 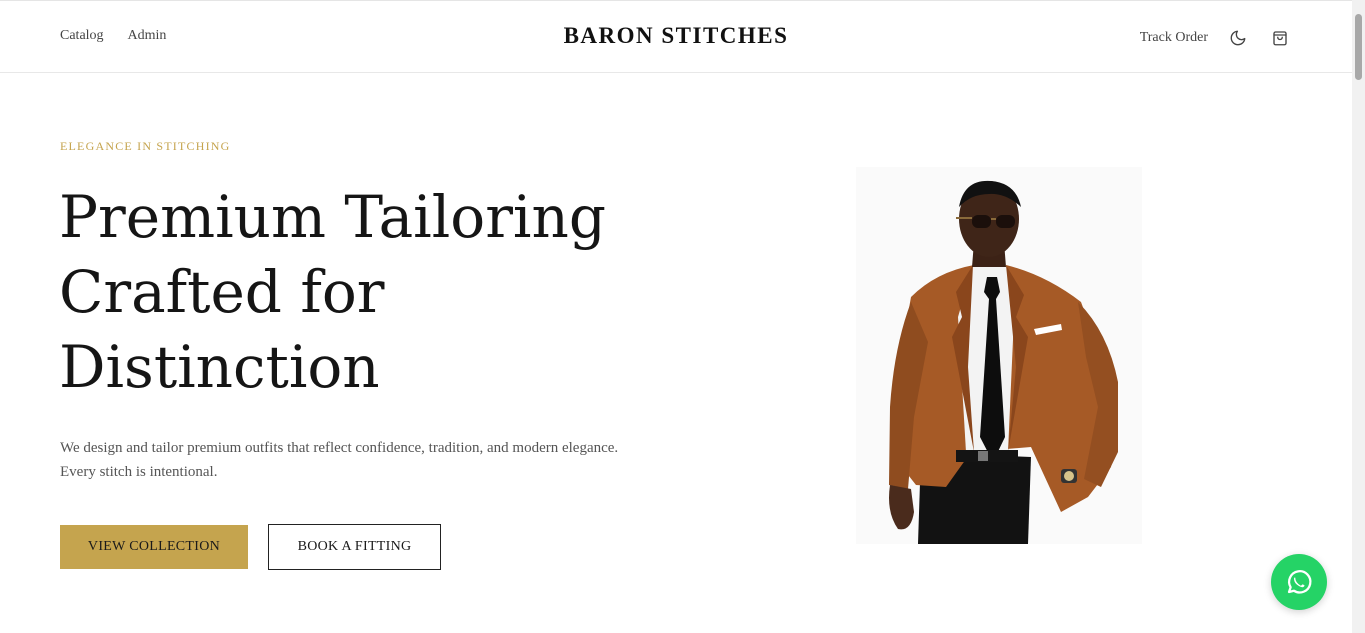 I want to click on vertical-scrollbar, so click(x=1358, y=316).